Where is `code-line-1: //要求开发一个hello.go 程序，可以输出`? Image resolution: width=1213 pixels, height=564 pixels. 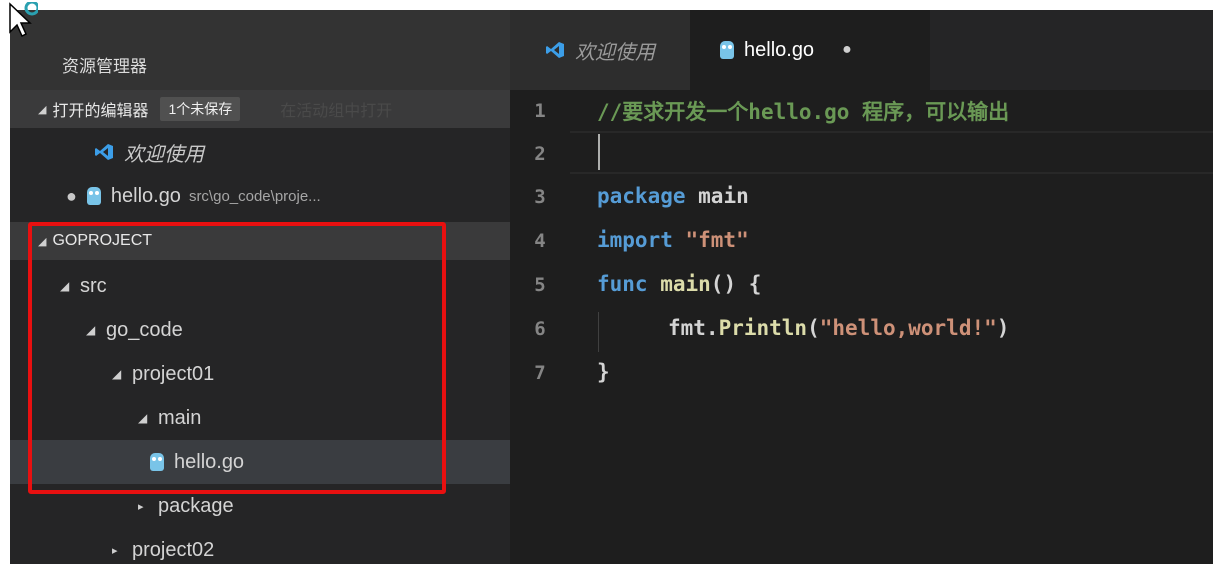 code-line-1: //要求开发一个hello.go 程序，可以输出 is located at coordinates (803, 111).